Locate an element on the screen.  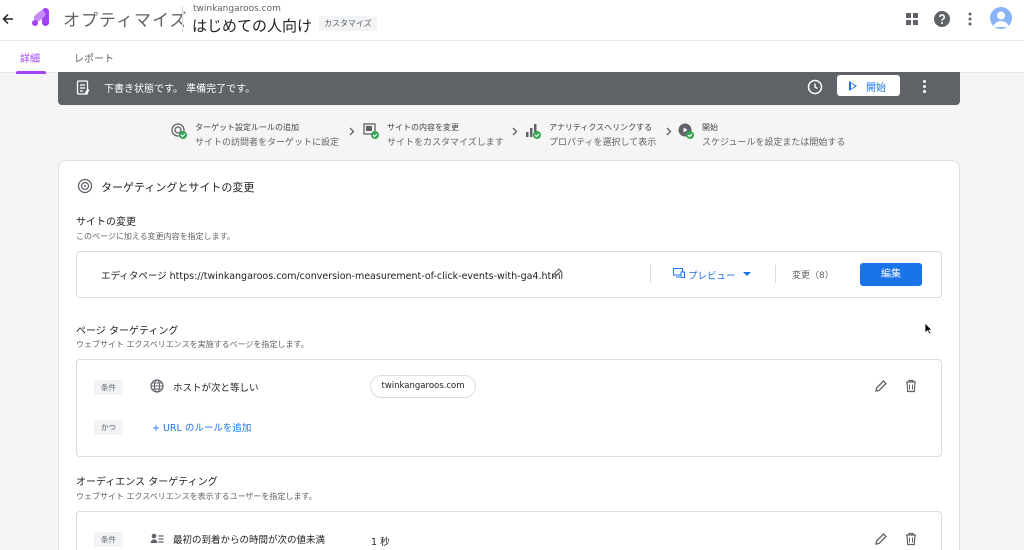
page-targeting-title: ページ ターゲティング is located at coordinates (127, 331).